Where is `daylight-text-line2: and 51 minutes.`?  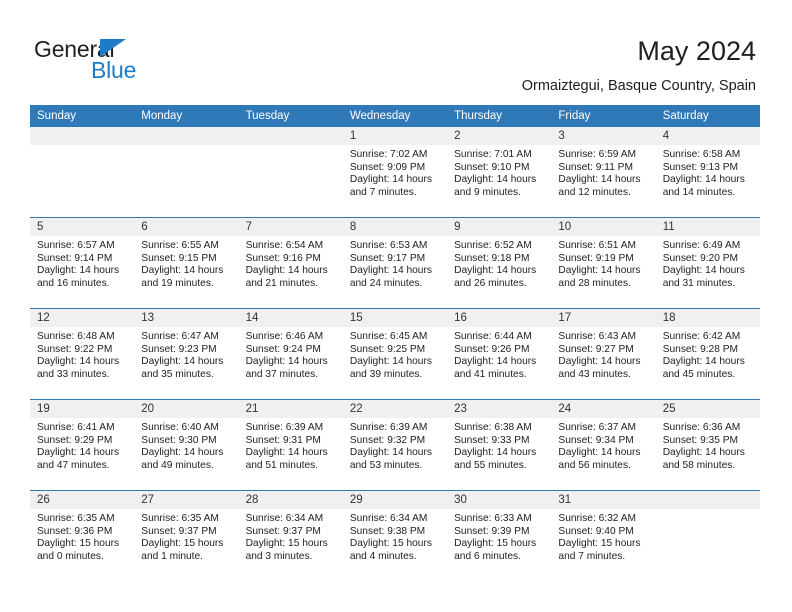 daylight-text-line2: and 51 minutes. is located at coordinates (282, 465).